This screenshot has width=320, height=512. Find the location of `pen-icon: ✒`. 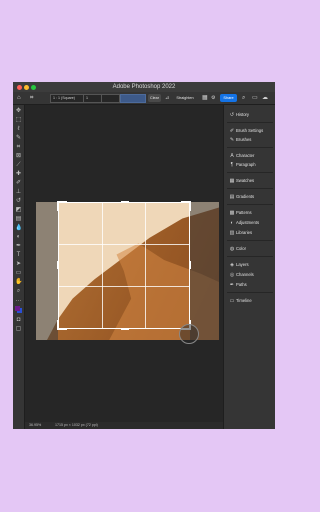

pen-icon: ✒ is located at coordinates (18, 246).